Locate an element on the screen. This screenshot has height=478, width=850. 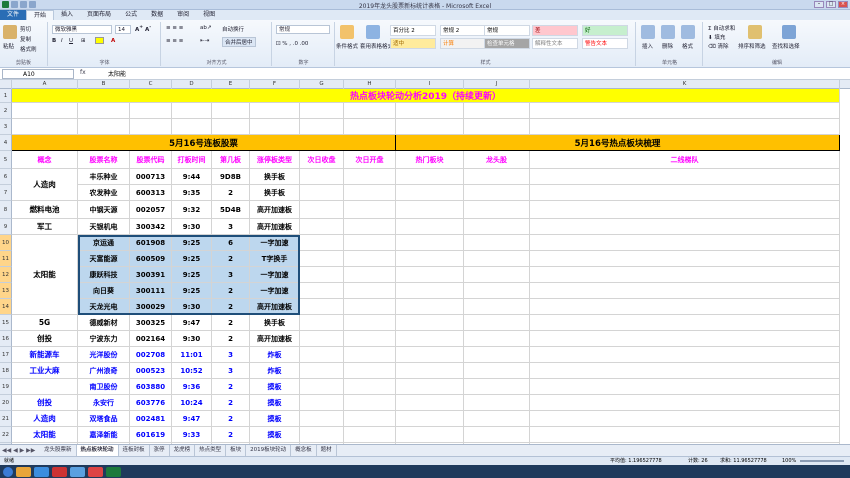
stock-name-cell: 德威新材 is located at coordinates (104, 323).